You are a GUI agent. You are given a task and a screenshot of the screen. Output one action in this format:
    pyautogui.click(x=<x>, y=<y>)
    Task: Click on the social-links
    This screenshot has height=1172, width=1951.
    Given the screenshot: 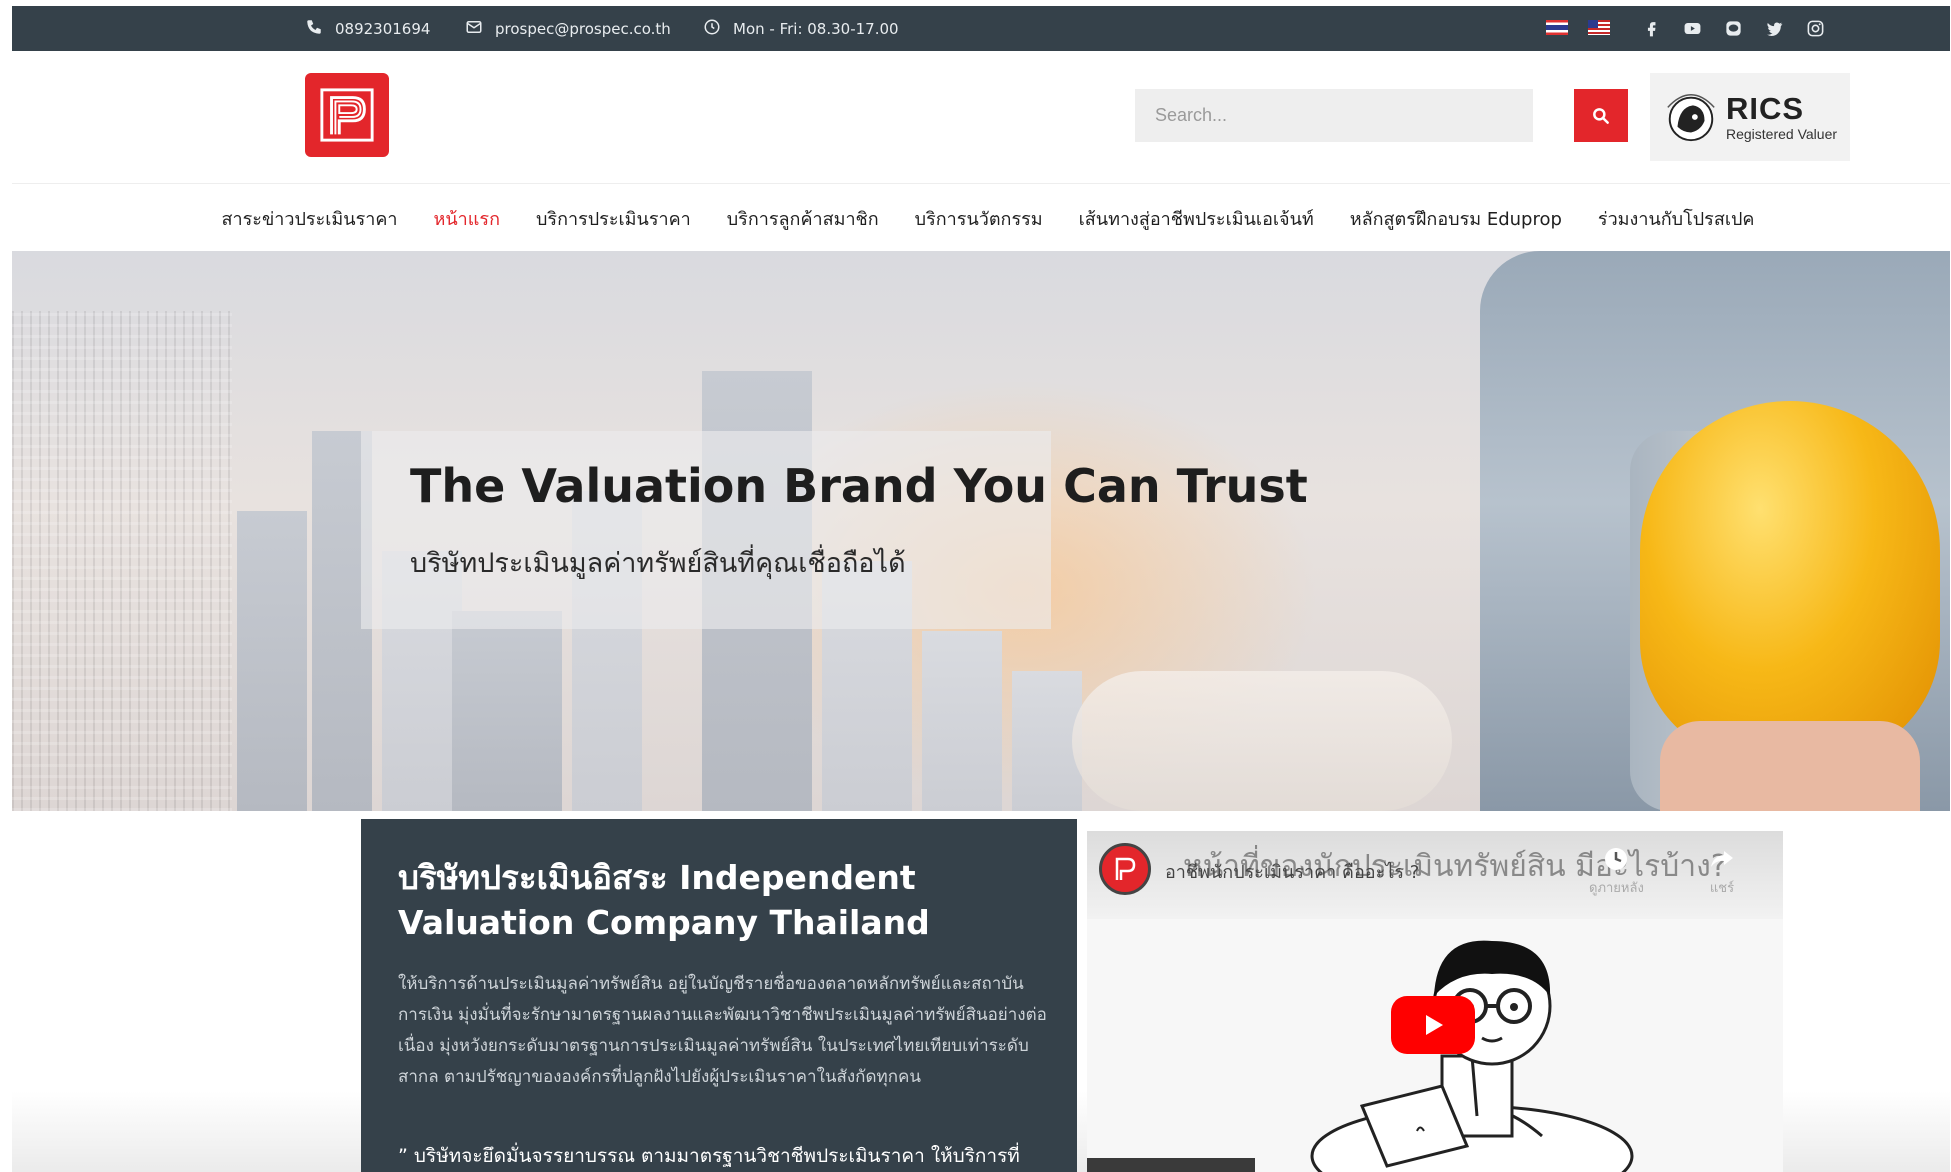 What is the action you would take?
    pyautogui.click(x=1733, y=28)
    